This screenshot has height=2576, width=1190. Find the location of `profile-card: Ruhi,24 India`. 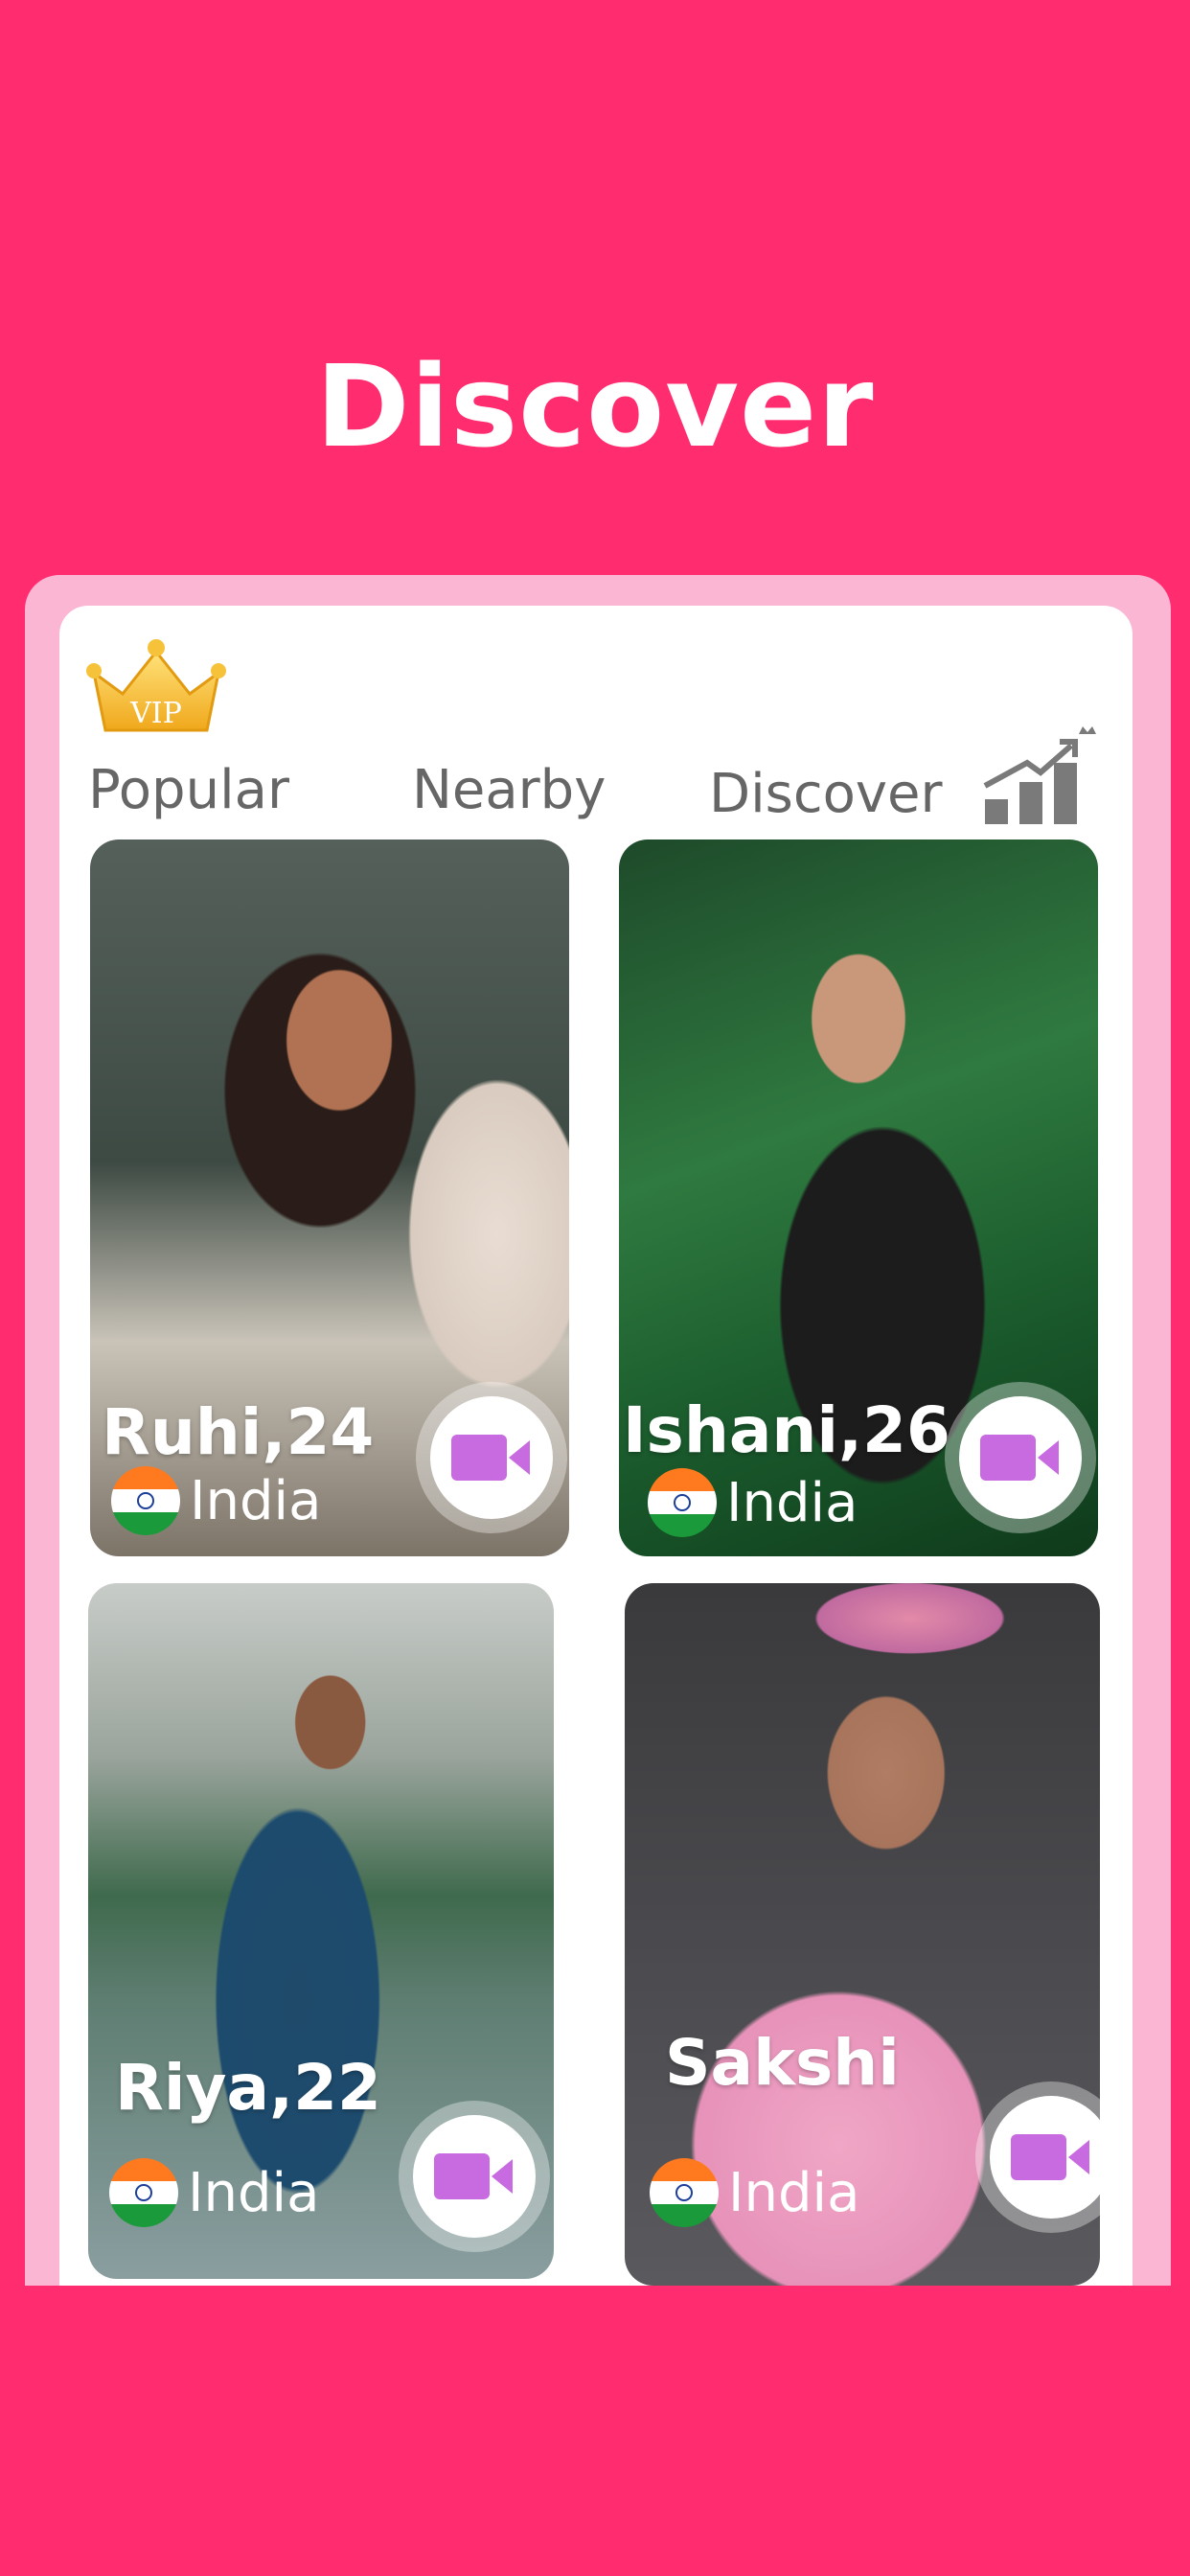

profile-card: Ruhi,24 India is located at coordinates (329, 1198).